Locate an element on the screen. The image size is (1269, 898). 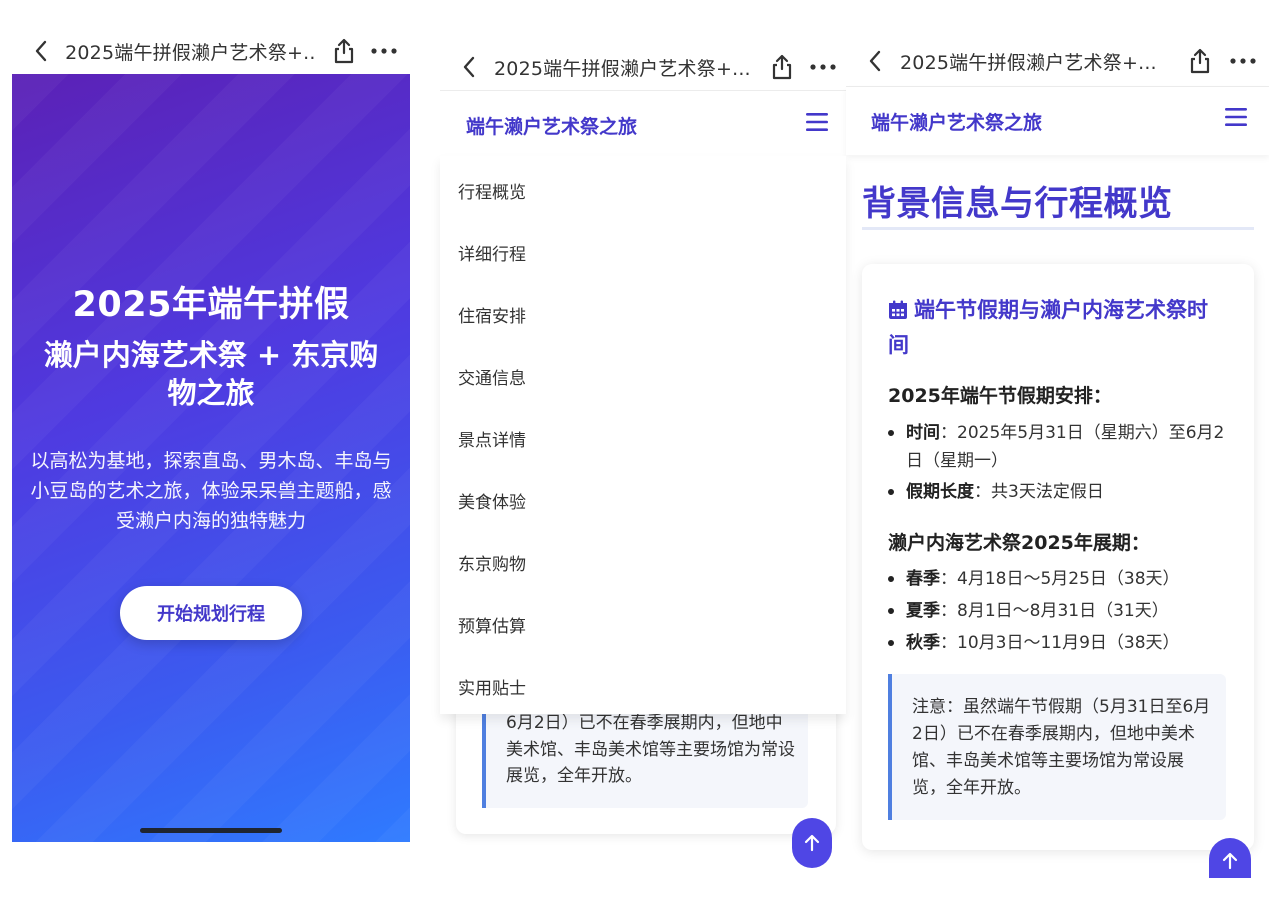
list-item-text: ：10月3日～11月9日（38天） is located at coordinates (1060, 643).